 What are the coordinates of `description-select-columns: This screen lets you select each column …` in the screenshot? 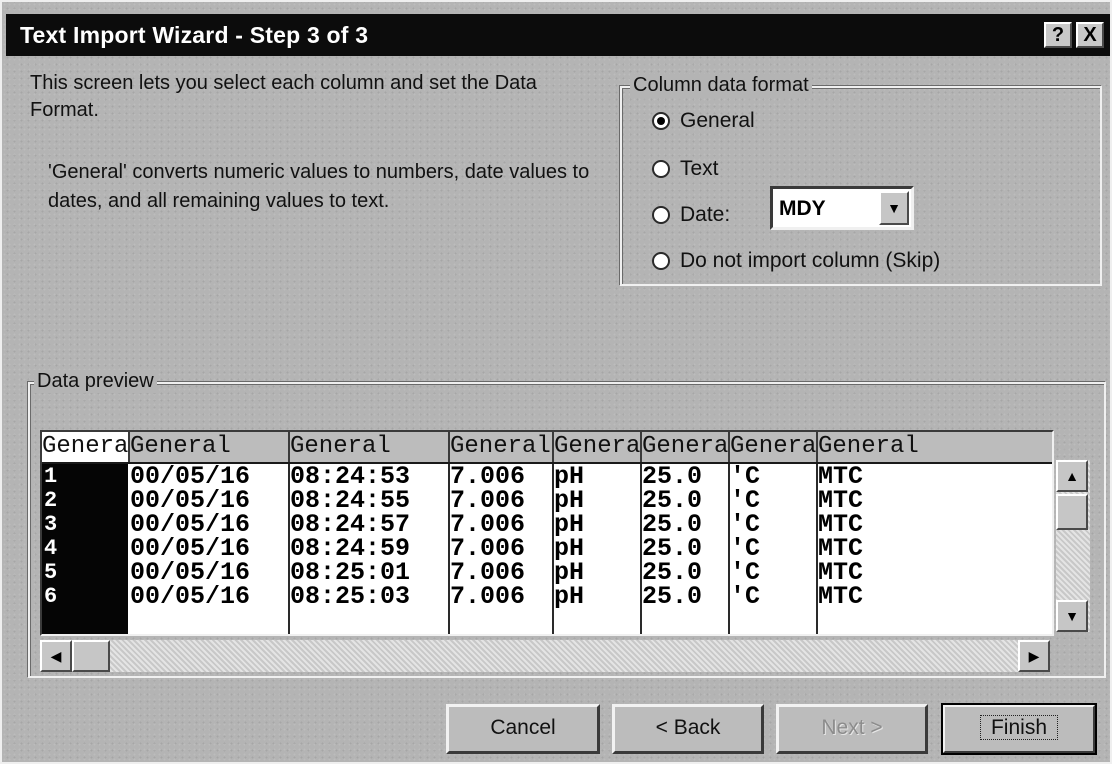 It's located at (283, 96).